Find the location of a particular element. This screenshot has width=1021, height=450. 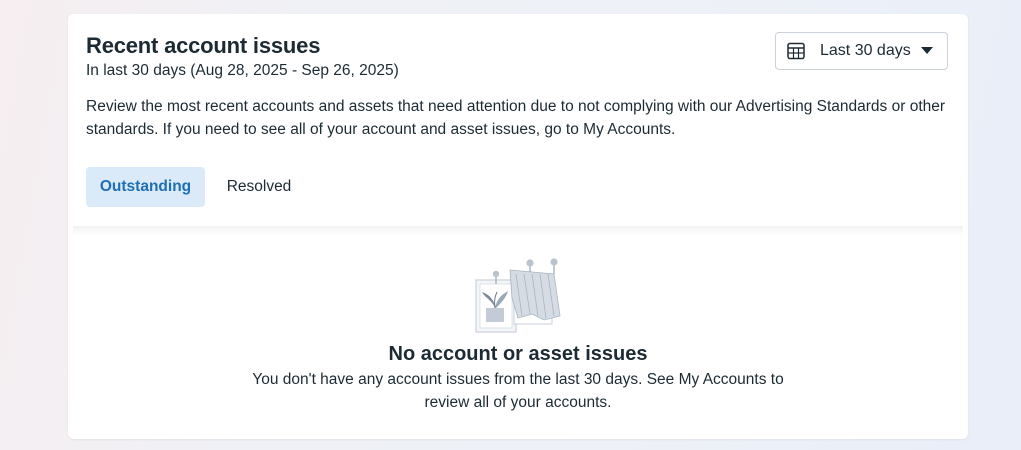

calendar-icon is located at coordinates (796, 51).